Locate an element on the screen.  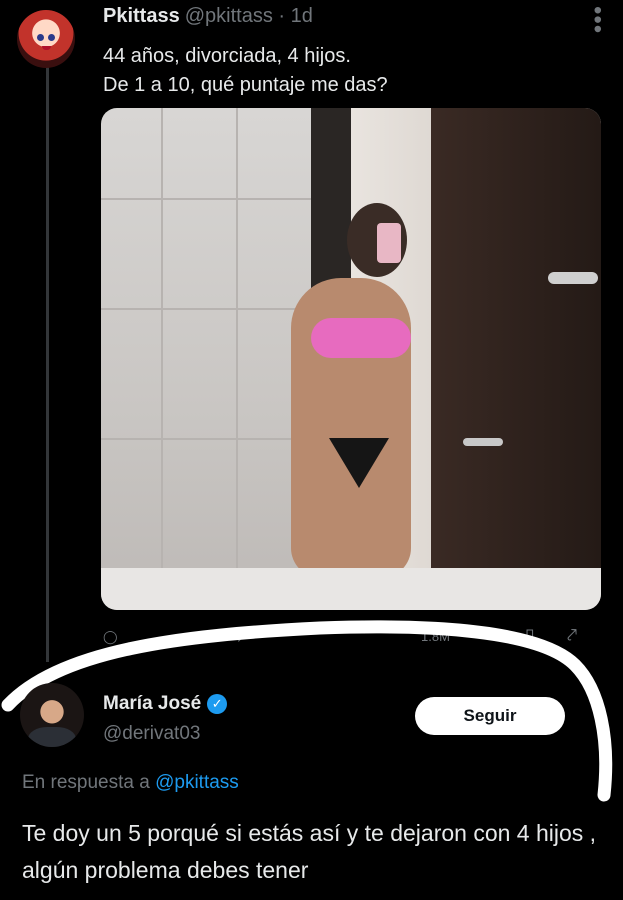
reply-icon: ◯ is located at coordinates (110, 637).